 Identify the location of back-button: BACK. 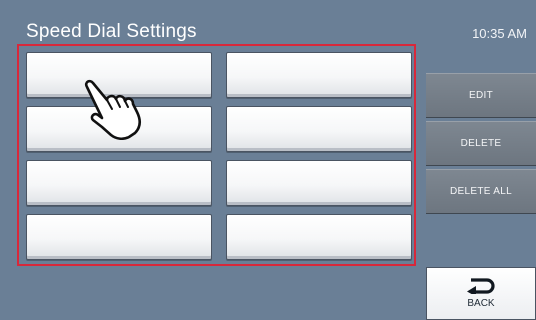
(481, 293).